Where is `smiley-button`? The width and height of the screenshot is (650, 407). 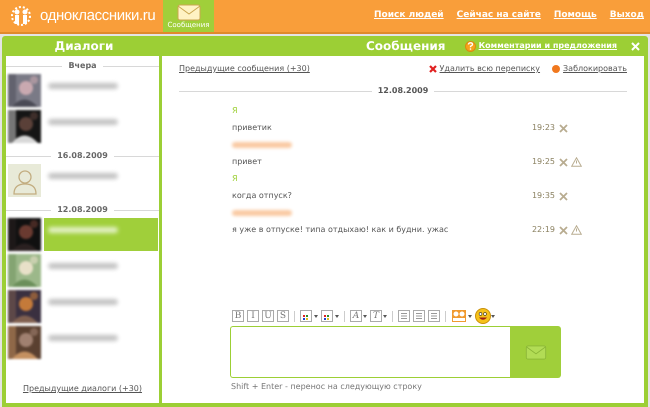 smiley-button is located at coordinates (485, 316).